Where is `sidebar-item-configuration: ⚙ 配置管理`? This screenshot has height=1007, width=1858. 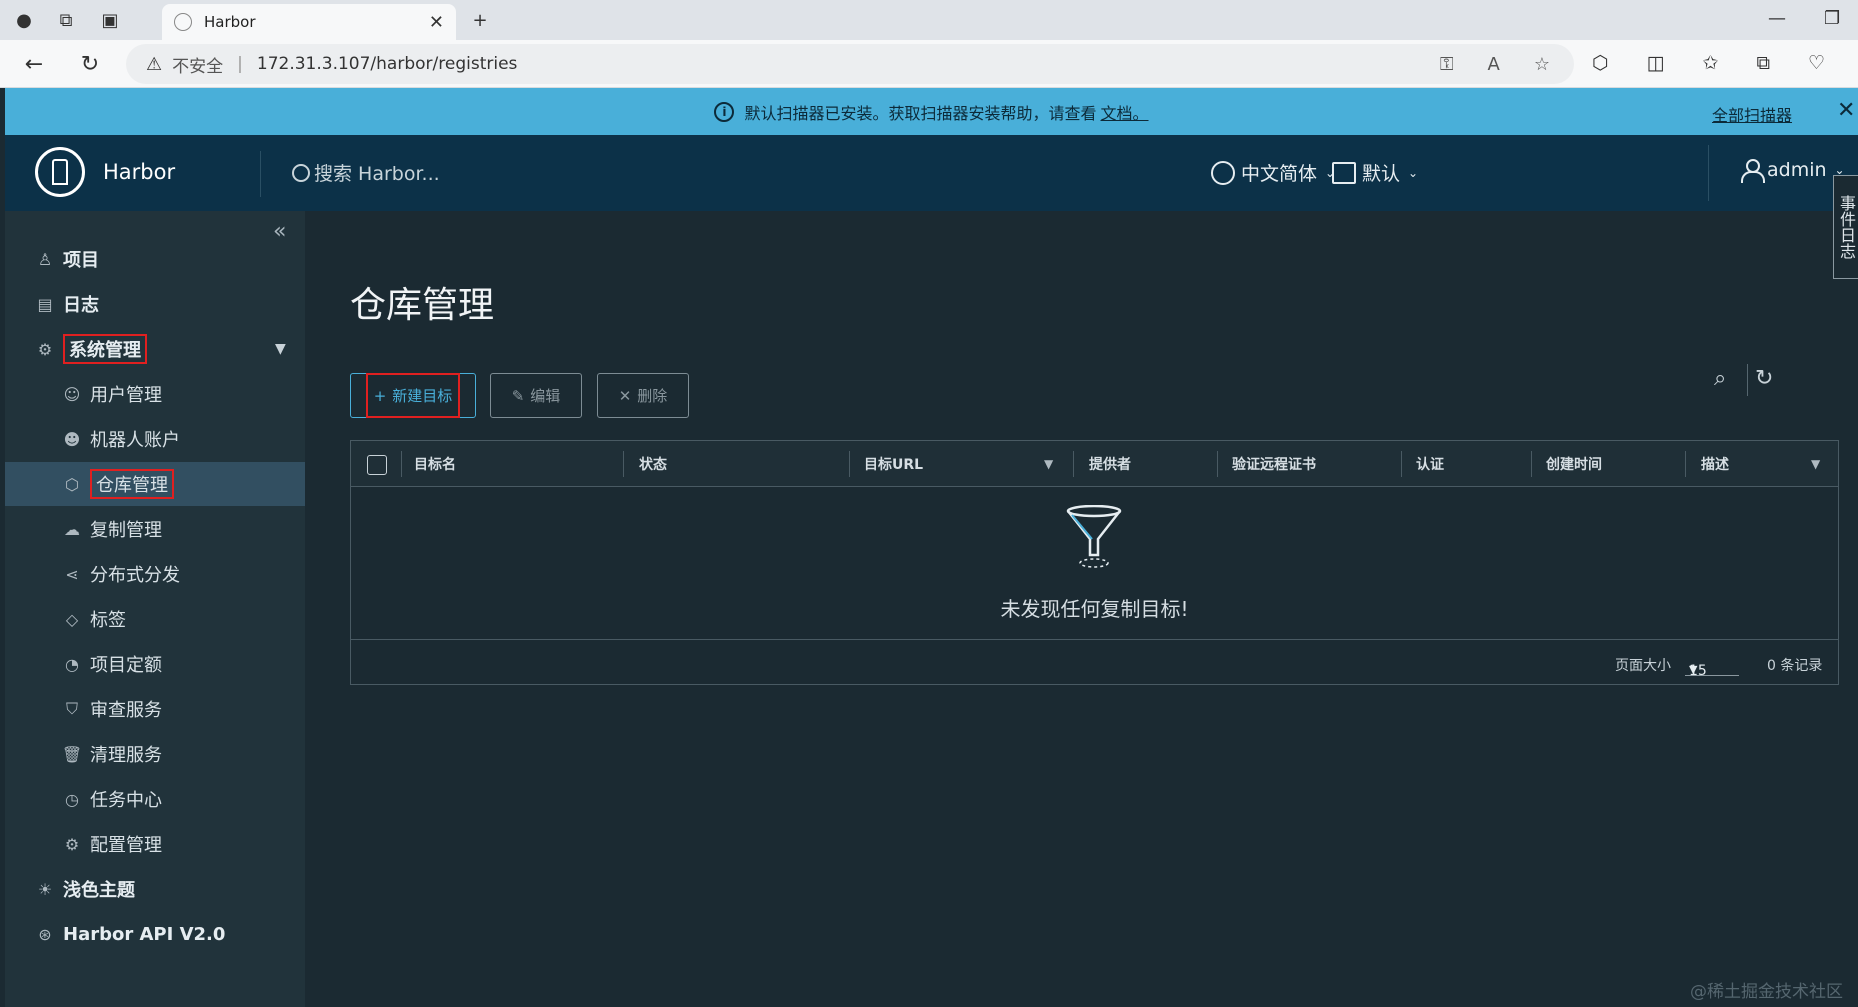 sidebar-item-configuration: ⚙ 配置管理 is located at coordinates (155, 844).